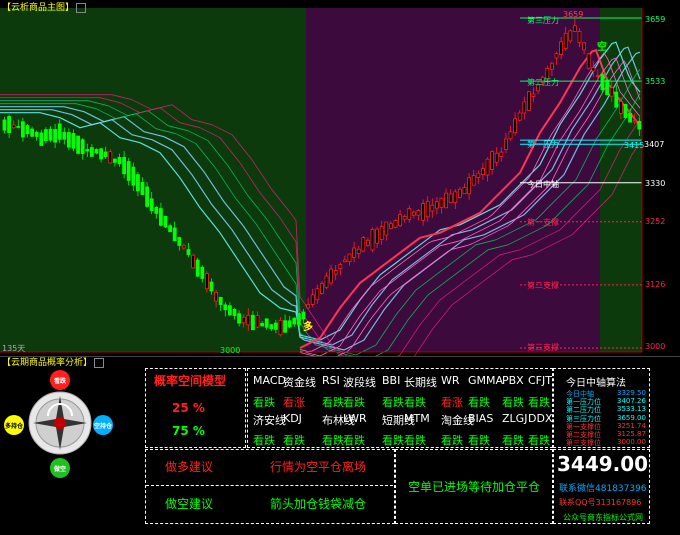 This screenshot has width=680, height=535. What do you see at coordinates (603, 489) in the screenshot?
I see `contact-wechat: 联系微信481837396` at bounding box center [603, 489].